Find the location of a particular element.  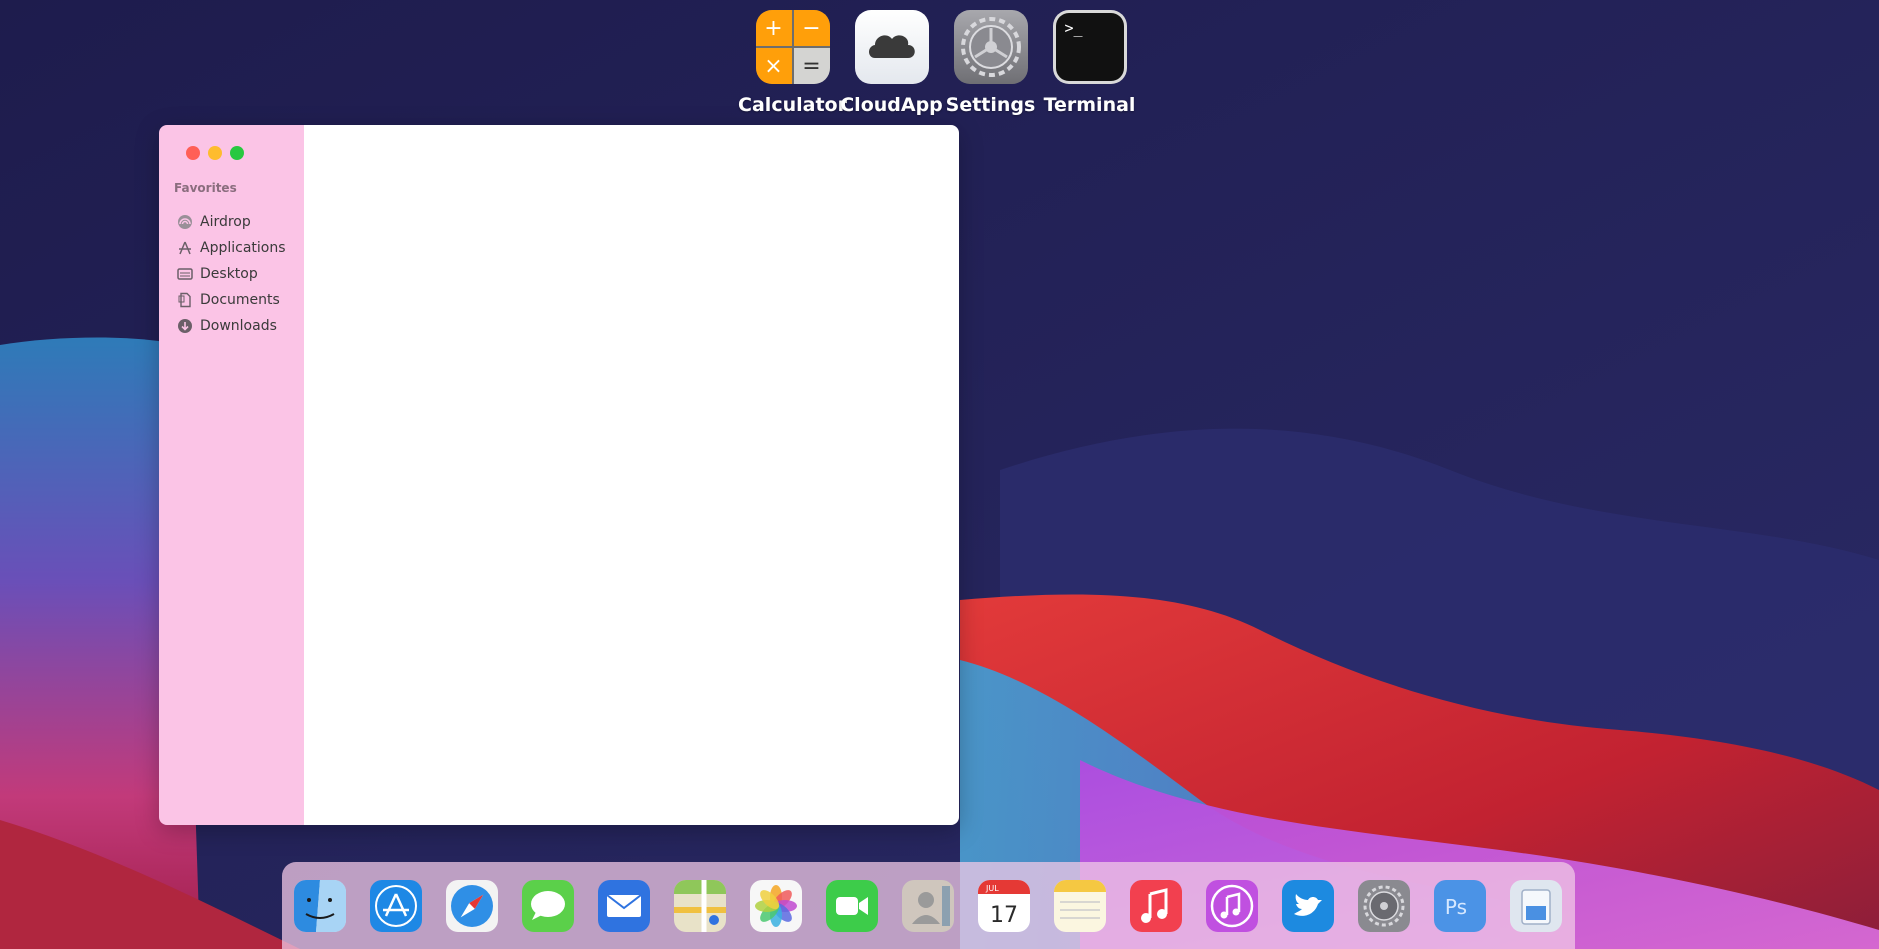

sidebar-item-downloads: Downloads is located at coordinates (231, 326).